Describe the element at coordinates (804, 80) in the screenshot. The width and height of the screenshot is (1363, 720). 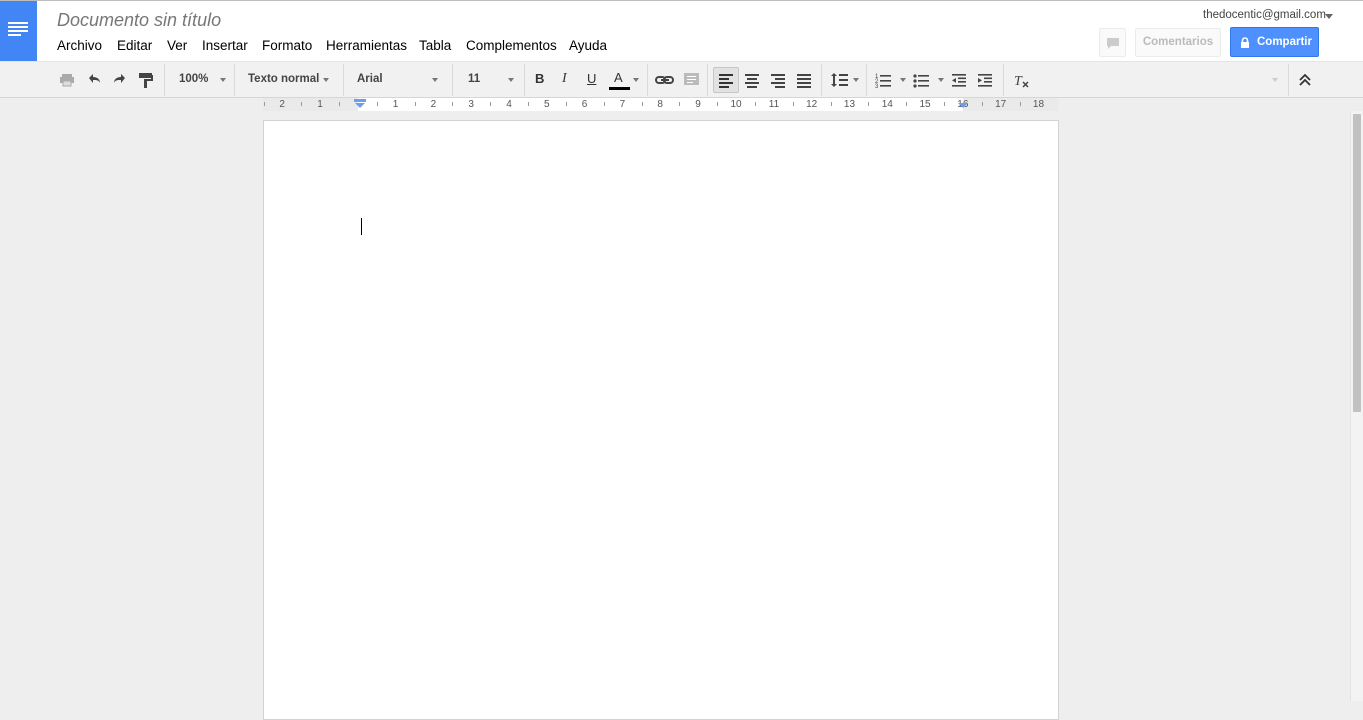
I see `justify-icon` at that location.